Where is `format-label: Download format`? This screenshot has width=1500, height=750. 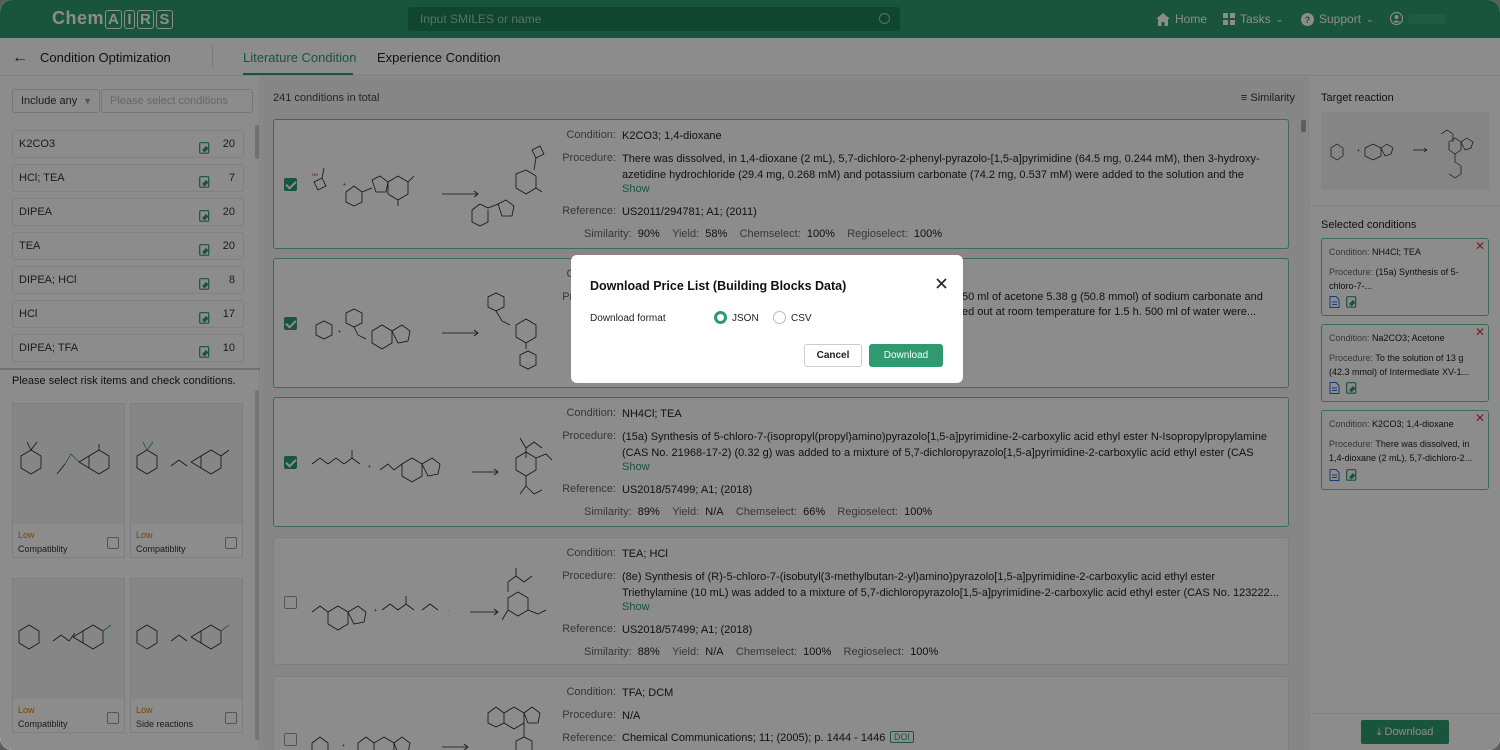
format-label: Download format is located at coordinates (628, 318).